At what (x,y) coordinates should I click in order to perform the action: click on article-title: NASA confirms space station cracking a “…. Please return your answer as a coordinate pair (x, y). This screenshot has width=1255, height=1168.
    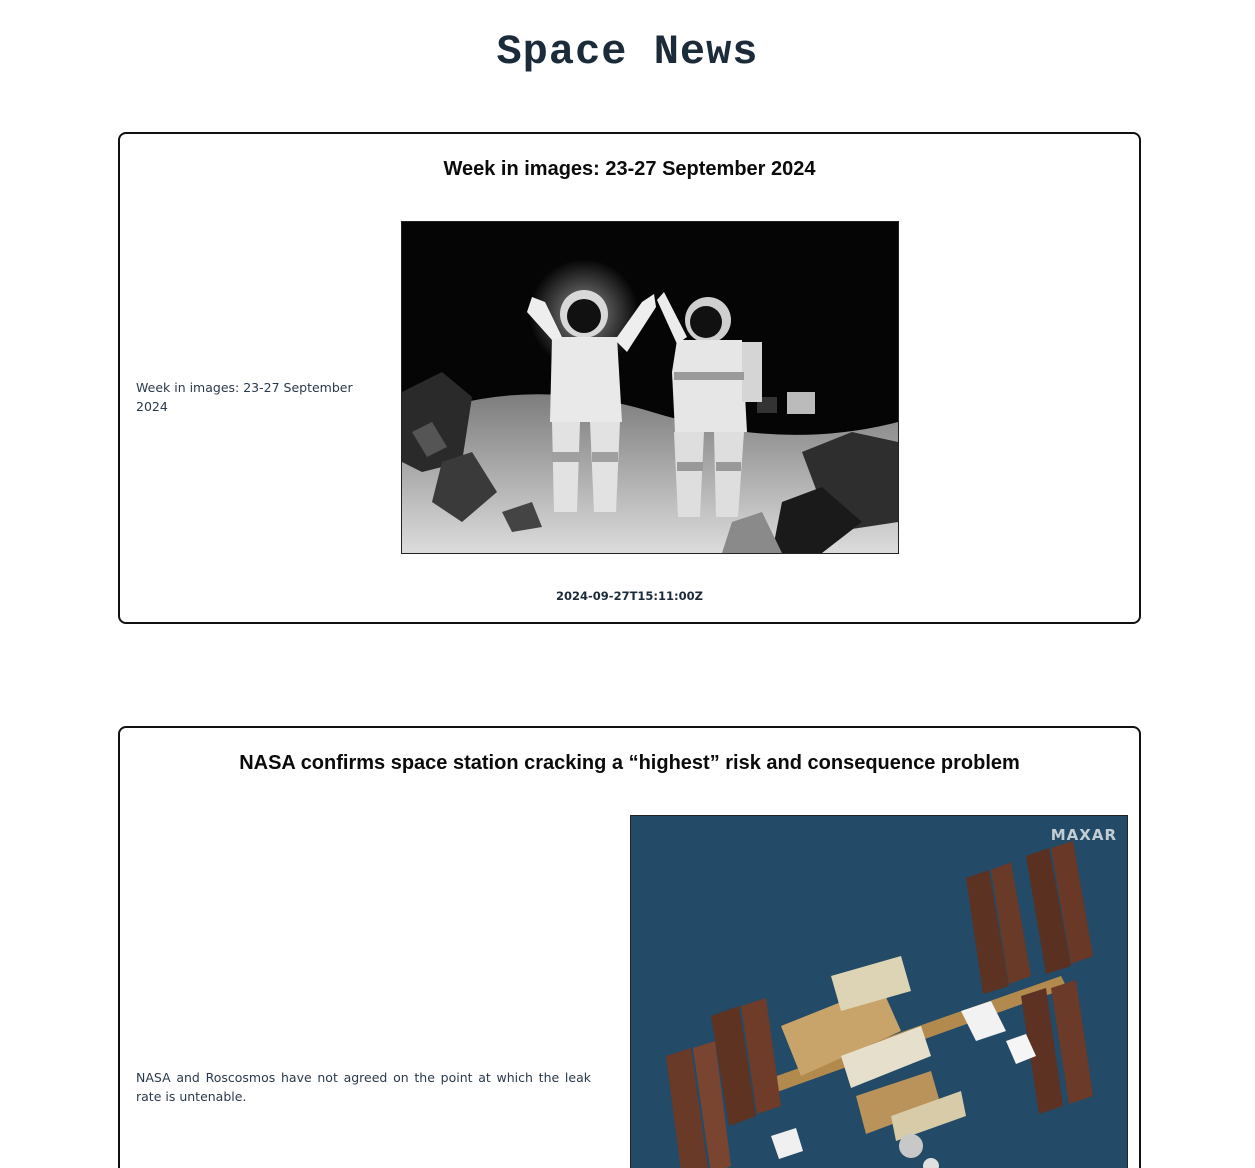
    Looking at the image, I should click on (629, 763).